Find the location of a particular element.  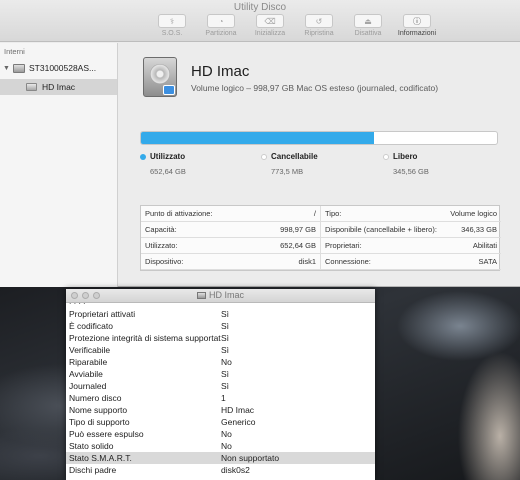

list-item: Journaled Sì is located at coordinates (220, 386).